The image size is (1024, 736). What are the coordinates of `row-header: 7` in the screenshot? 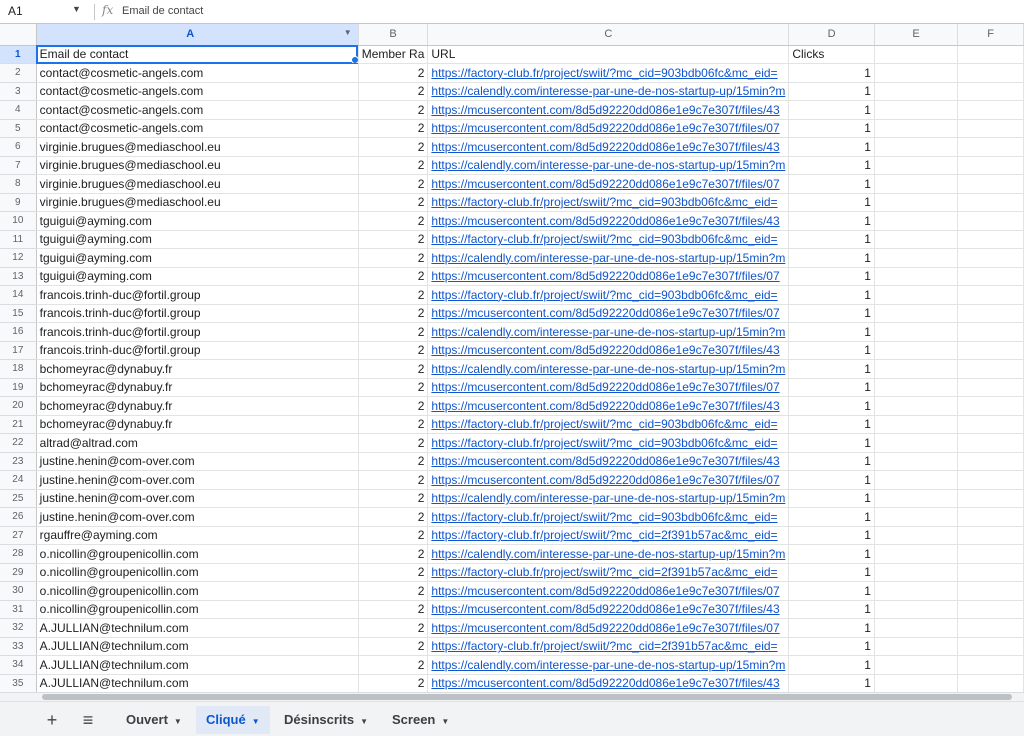 It's located at (18, 165).